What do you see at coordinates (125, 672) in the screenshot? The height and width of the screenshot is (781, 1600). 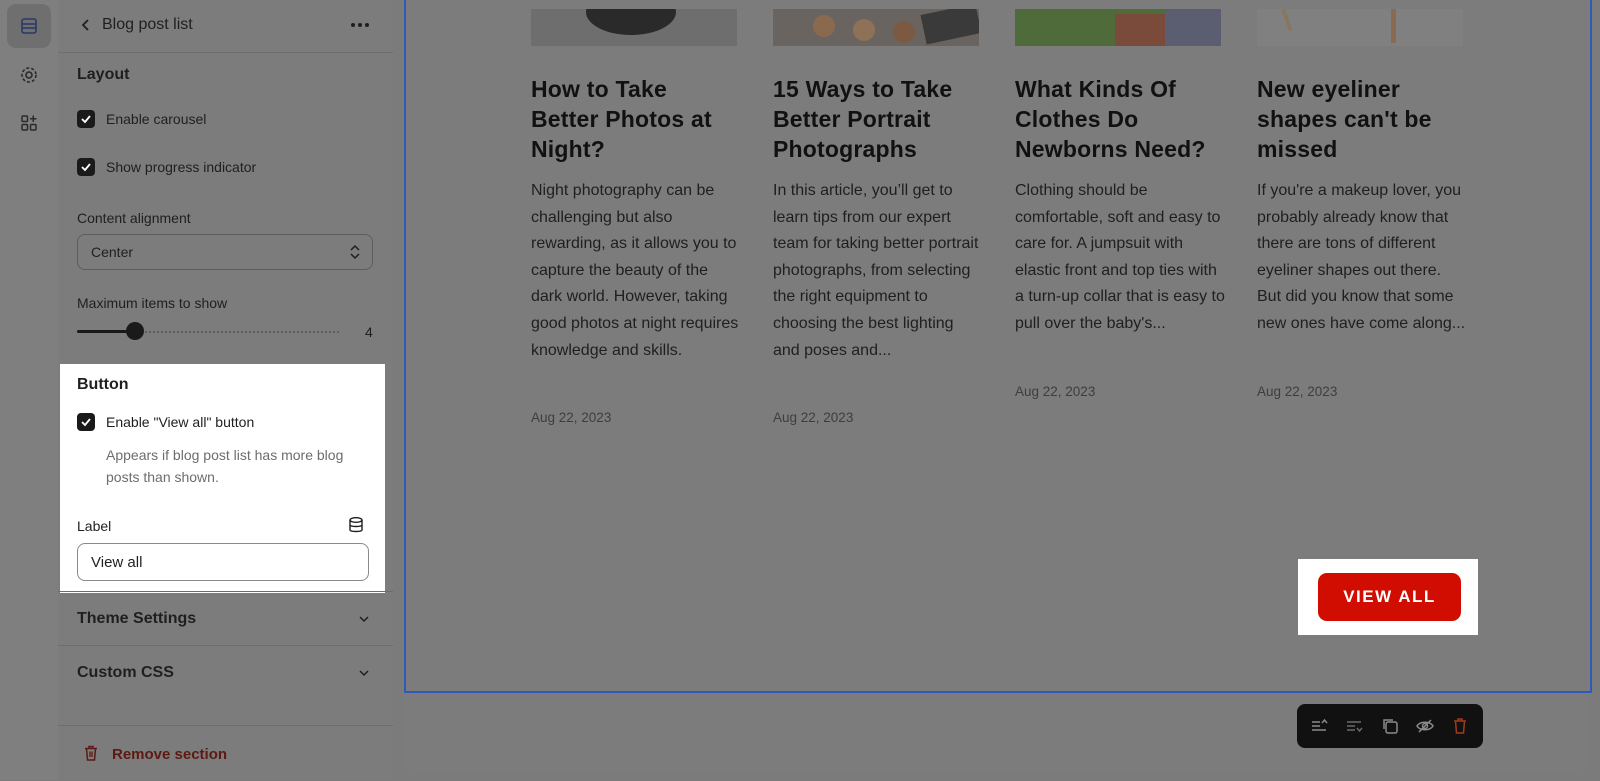 I see `custom-css-title: Custom CSS` at bounding box center [125, 672].